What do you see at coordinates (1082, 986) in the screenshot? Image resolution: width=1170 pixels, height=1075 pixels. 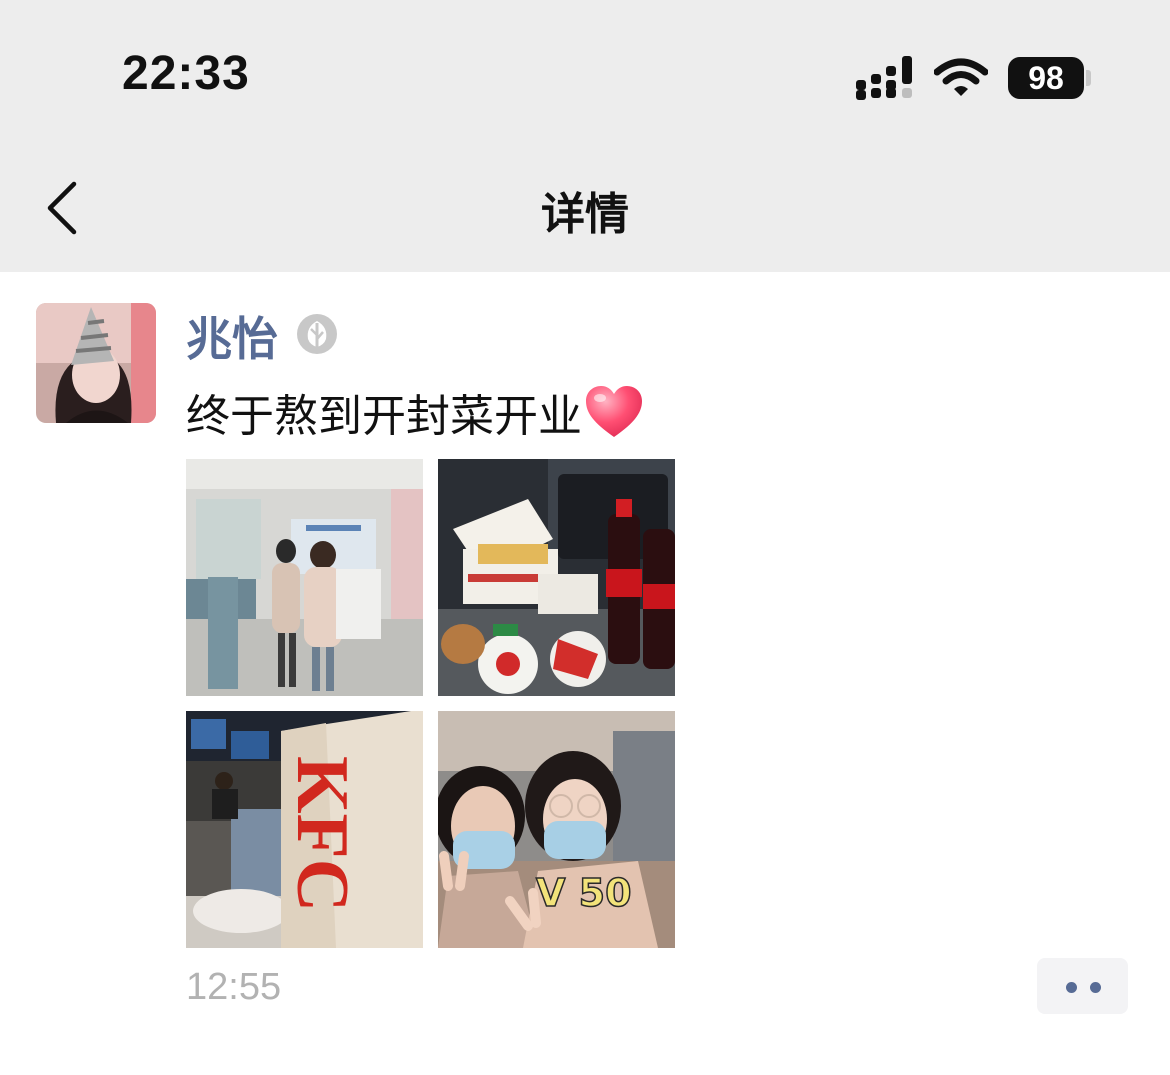 I see `more-dots-icon` at bounding box center [1082, 986].